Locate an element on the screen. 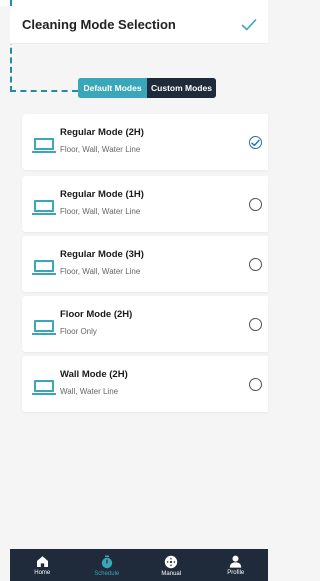  nav-label: Home is located at coordinates (42, 573).